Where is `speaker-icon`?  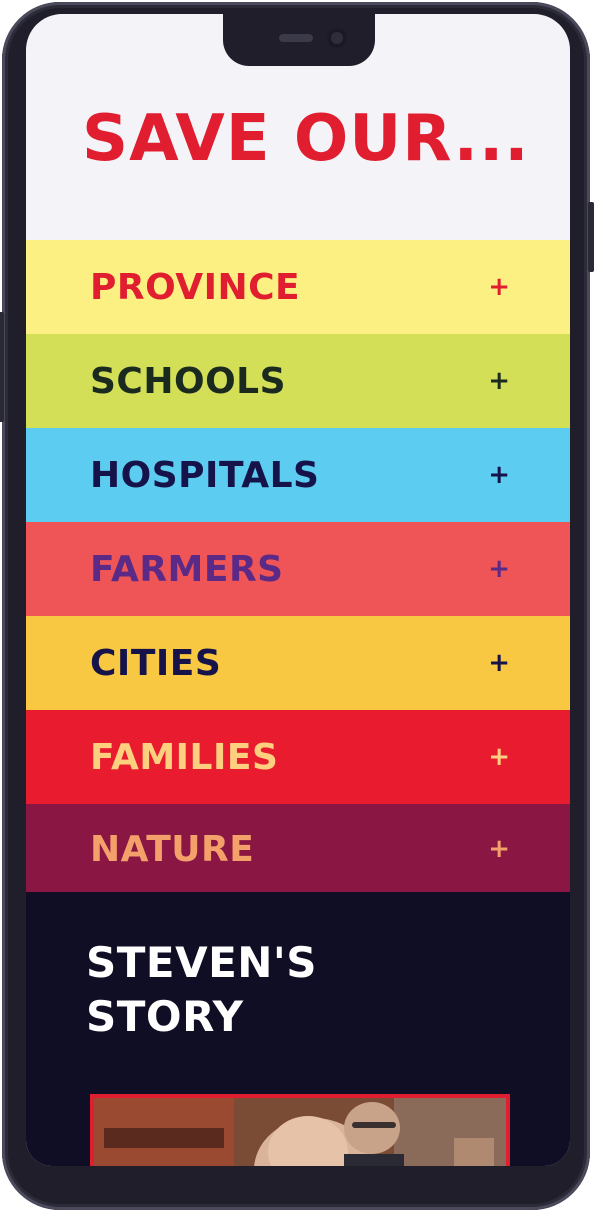
speaker-icon is located at coordinates (296, 38).